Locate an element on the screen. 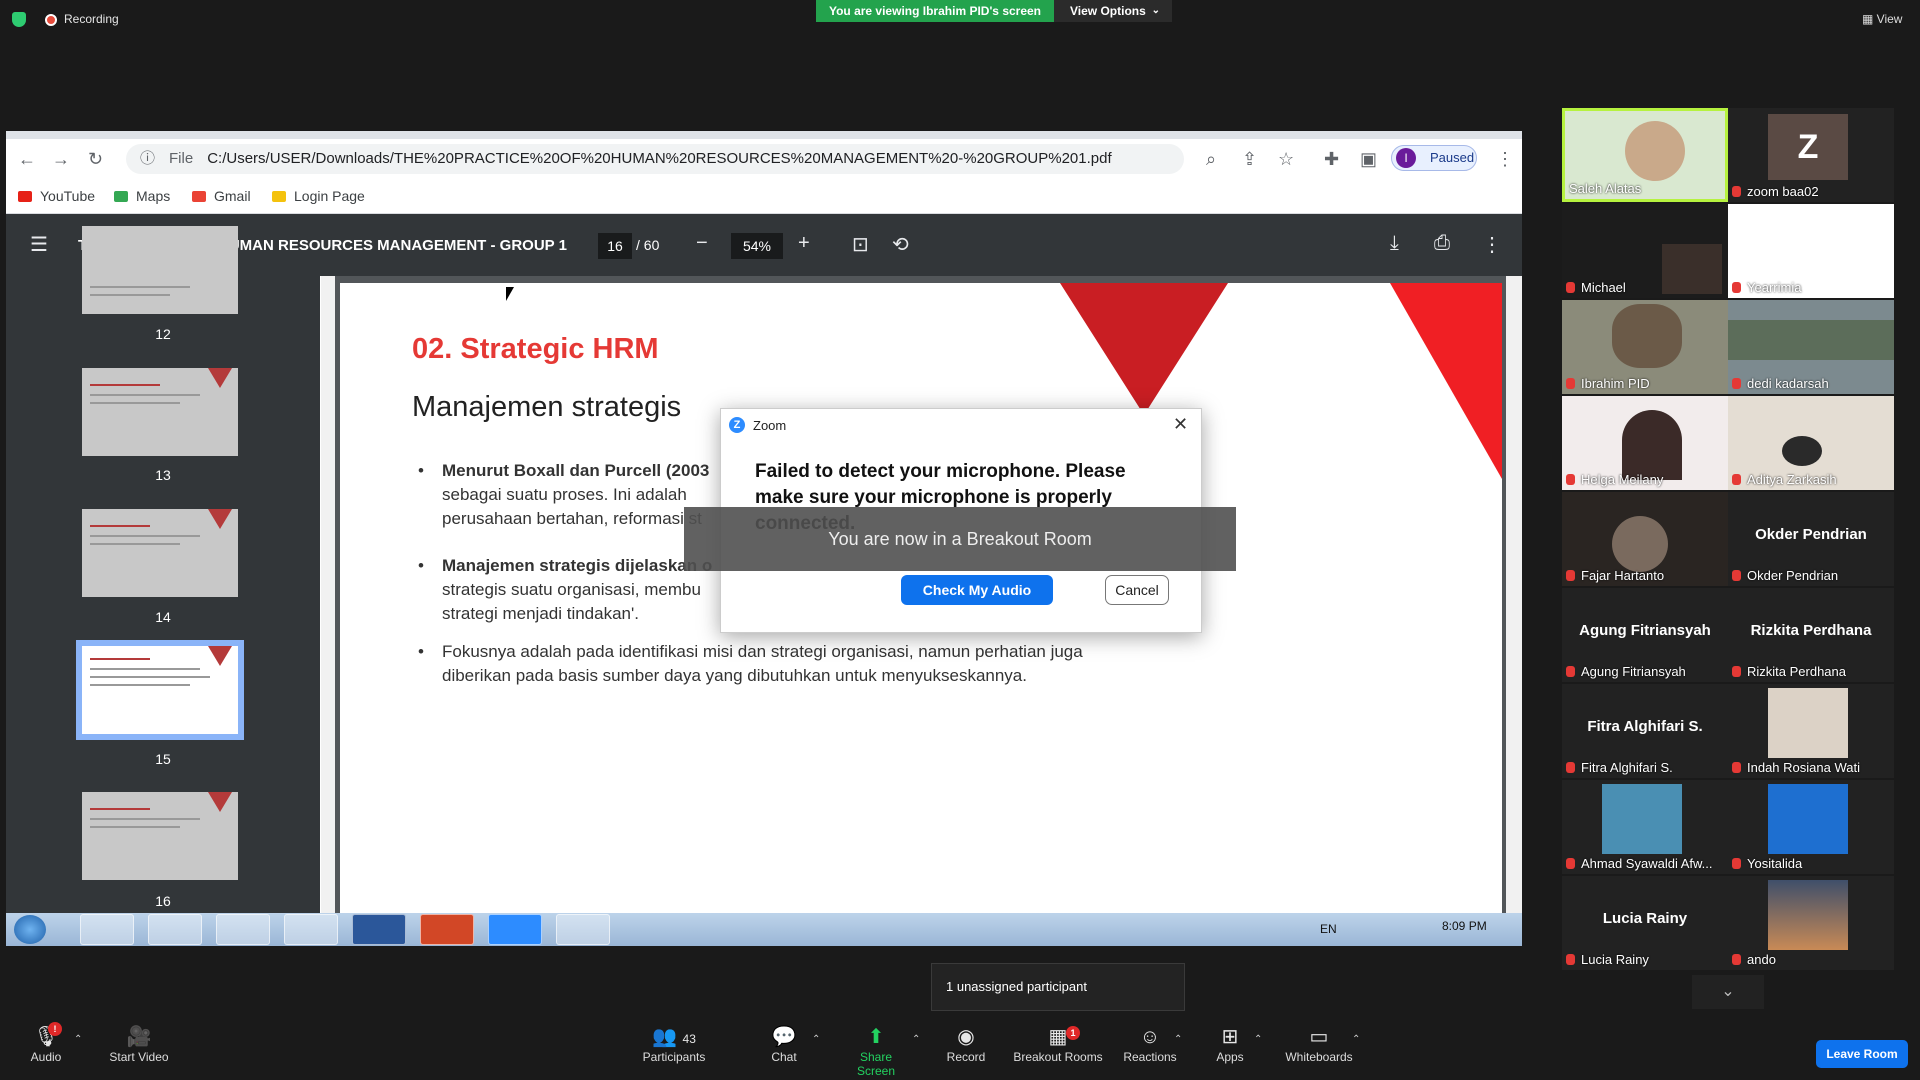 This screenshot has width=1920, height=1080. bookmark-youtube: YouTube is located at coordinates (56, 196).